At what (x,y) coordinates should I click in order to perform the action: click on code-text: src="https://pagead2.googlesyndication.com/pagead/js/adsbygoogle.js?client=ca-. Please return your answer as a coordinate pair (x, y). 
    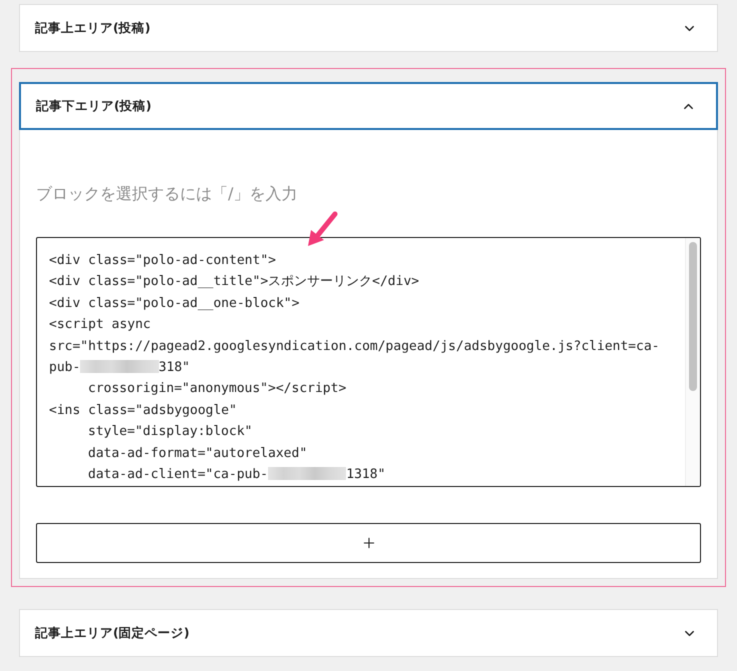
    Looking at the image, I should click on (354, 346).